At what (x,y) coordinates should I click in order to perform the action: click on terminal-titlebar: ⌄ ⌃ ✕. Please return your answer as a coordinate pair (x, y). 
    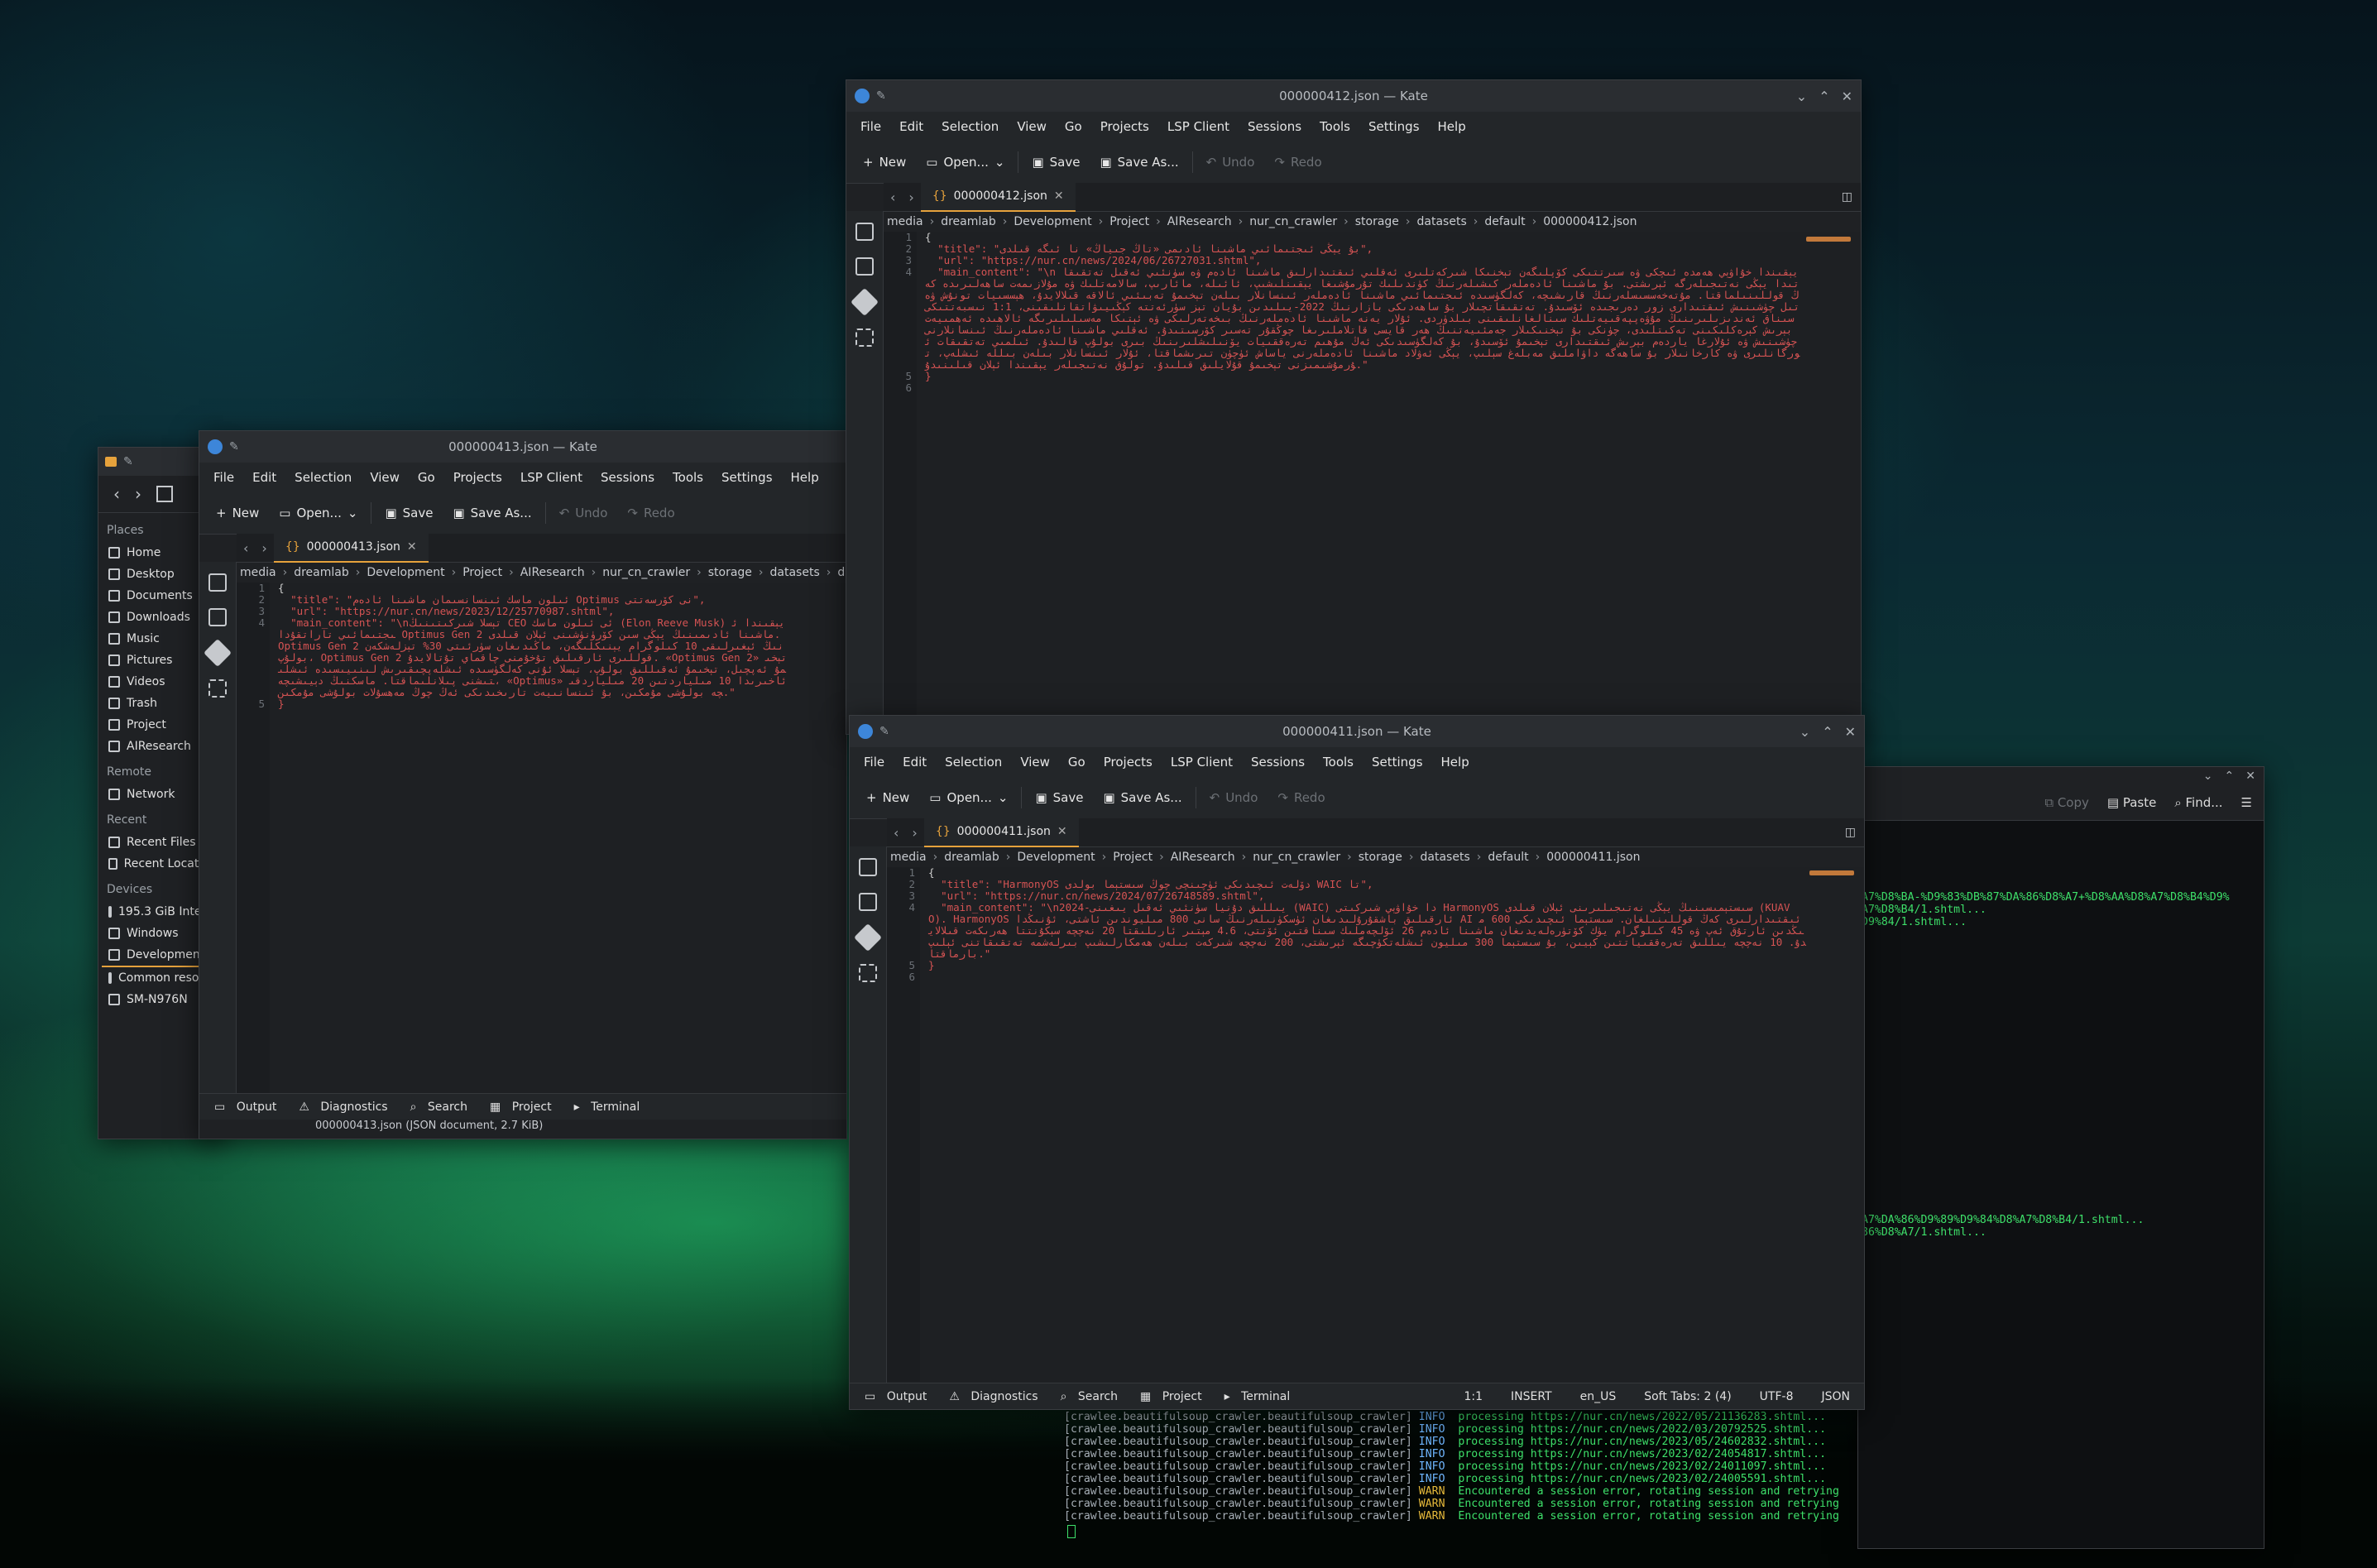
    Looking at the image, I should click on (2061, 776).